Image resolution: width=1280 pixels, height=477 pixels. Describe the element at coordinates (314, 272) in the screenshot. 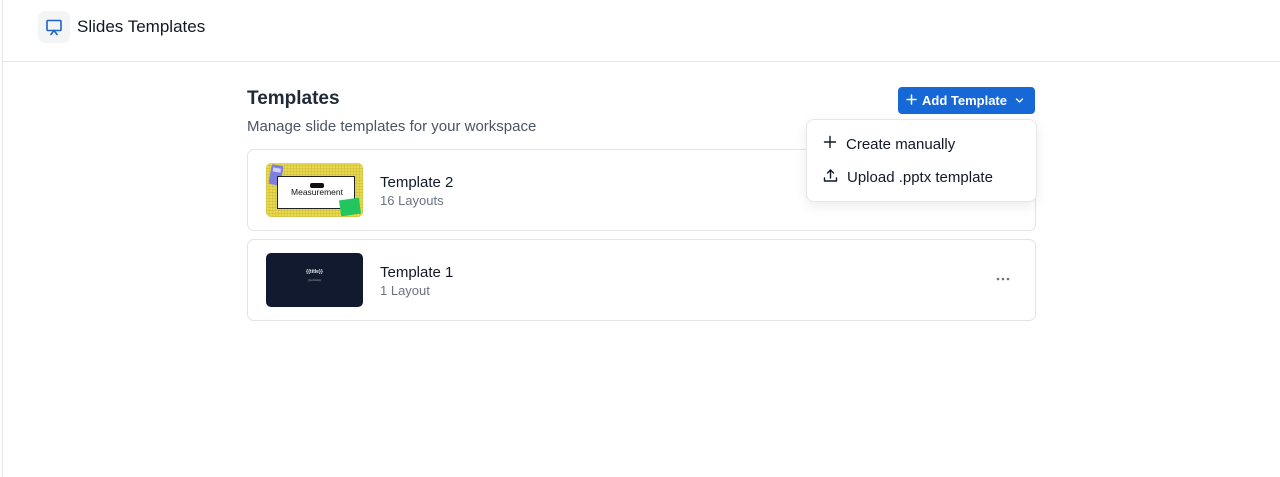

I see `thumbnail-title: {{title}}` at that location.